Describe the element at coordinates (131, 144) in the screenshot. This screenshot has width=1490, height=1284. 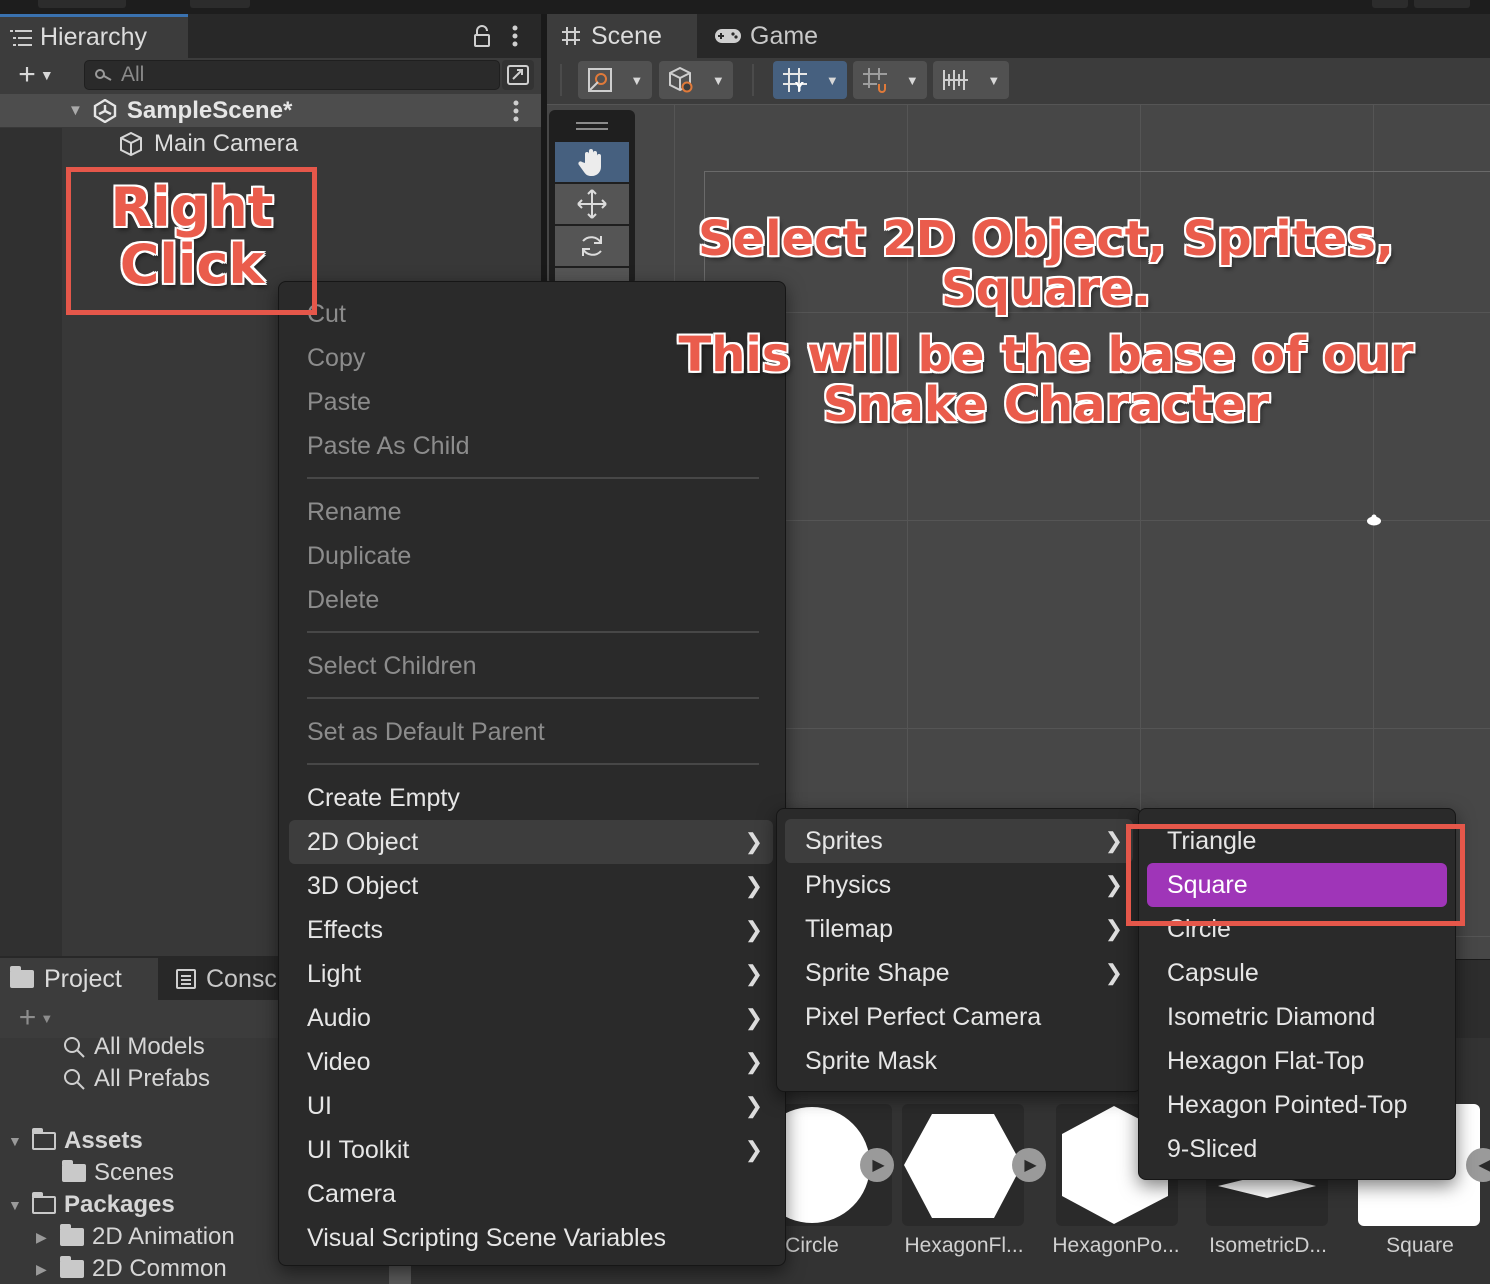
I see `cube-icon` at that location.